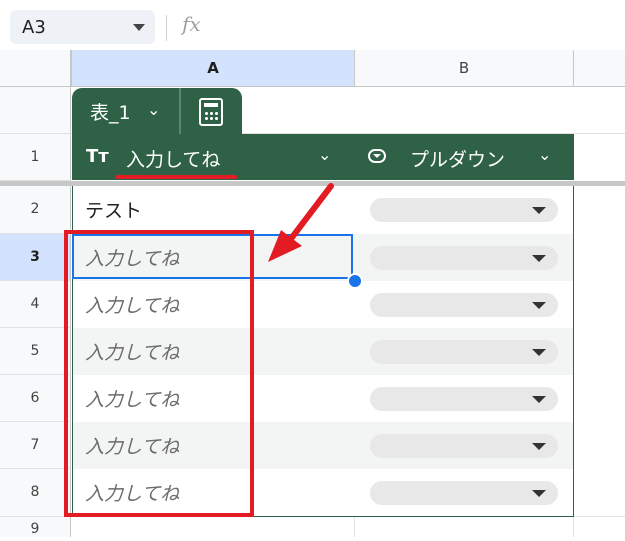 The width and height of the screenshot is (625, 541). Describe the element at coordinates (301, 222) in the screenshot. I see `annotation-arrow` at that location.